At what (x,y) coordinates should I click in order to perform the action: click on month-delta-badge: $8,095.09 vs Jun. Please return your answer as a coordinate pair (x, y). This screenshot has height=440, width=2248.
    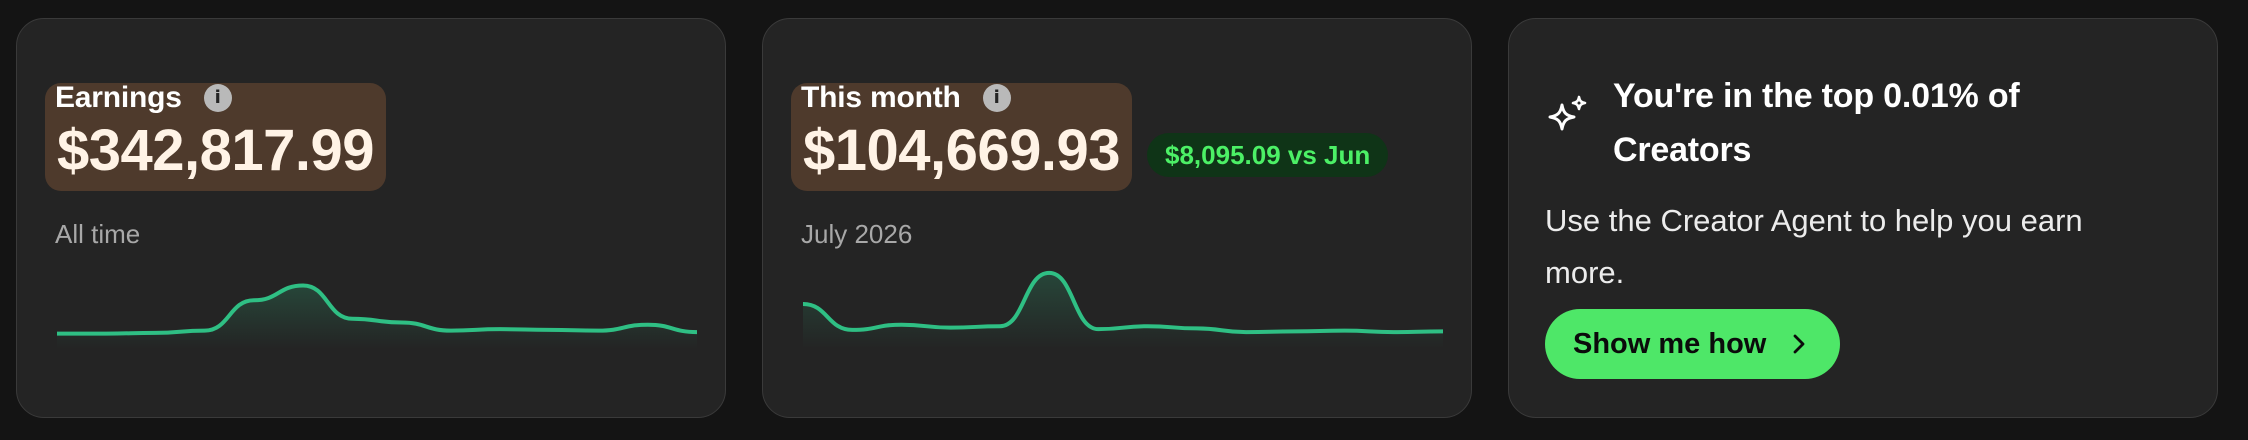
    Looking at the image, I should click on (1268, 155).